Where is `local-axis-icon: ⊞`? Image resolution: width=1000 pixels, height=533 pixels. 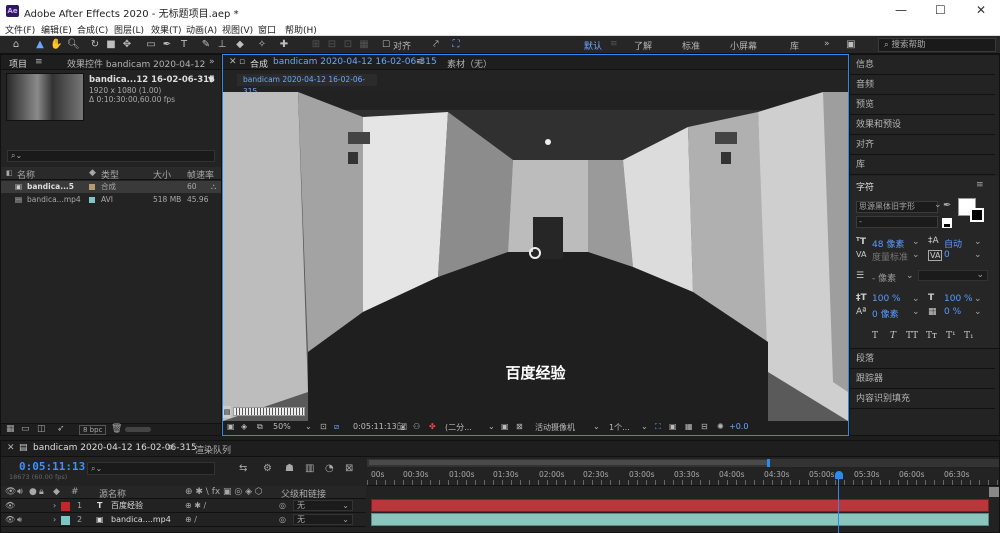 local-axis-icon: ⊞ is located at coordinates (316, 45).